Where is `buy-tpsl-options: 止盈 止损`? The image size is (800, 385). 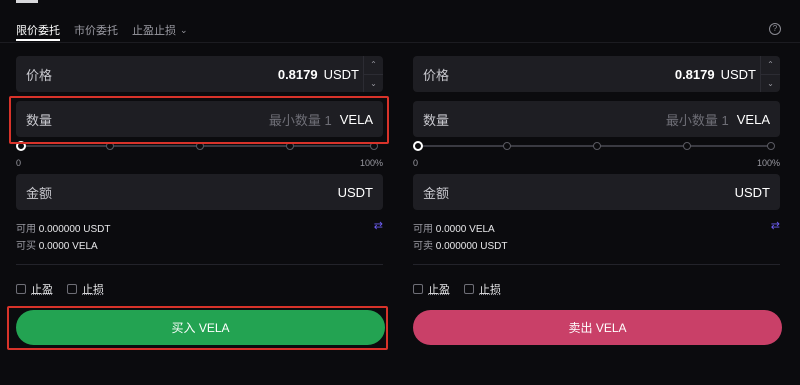 buy-tpsl-options: 止盈 止损 is located at coordinates (60, 289).